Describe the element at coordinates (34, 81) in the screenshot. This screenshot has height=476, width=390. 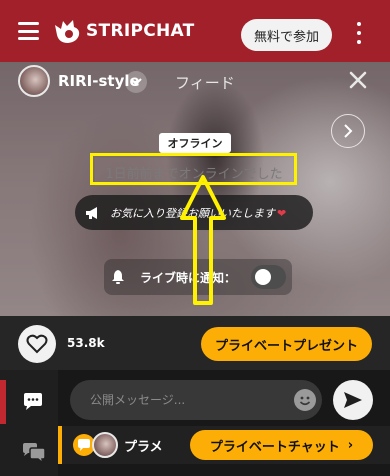
I see `model-avatar` at that location.